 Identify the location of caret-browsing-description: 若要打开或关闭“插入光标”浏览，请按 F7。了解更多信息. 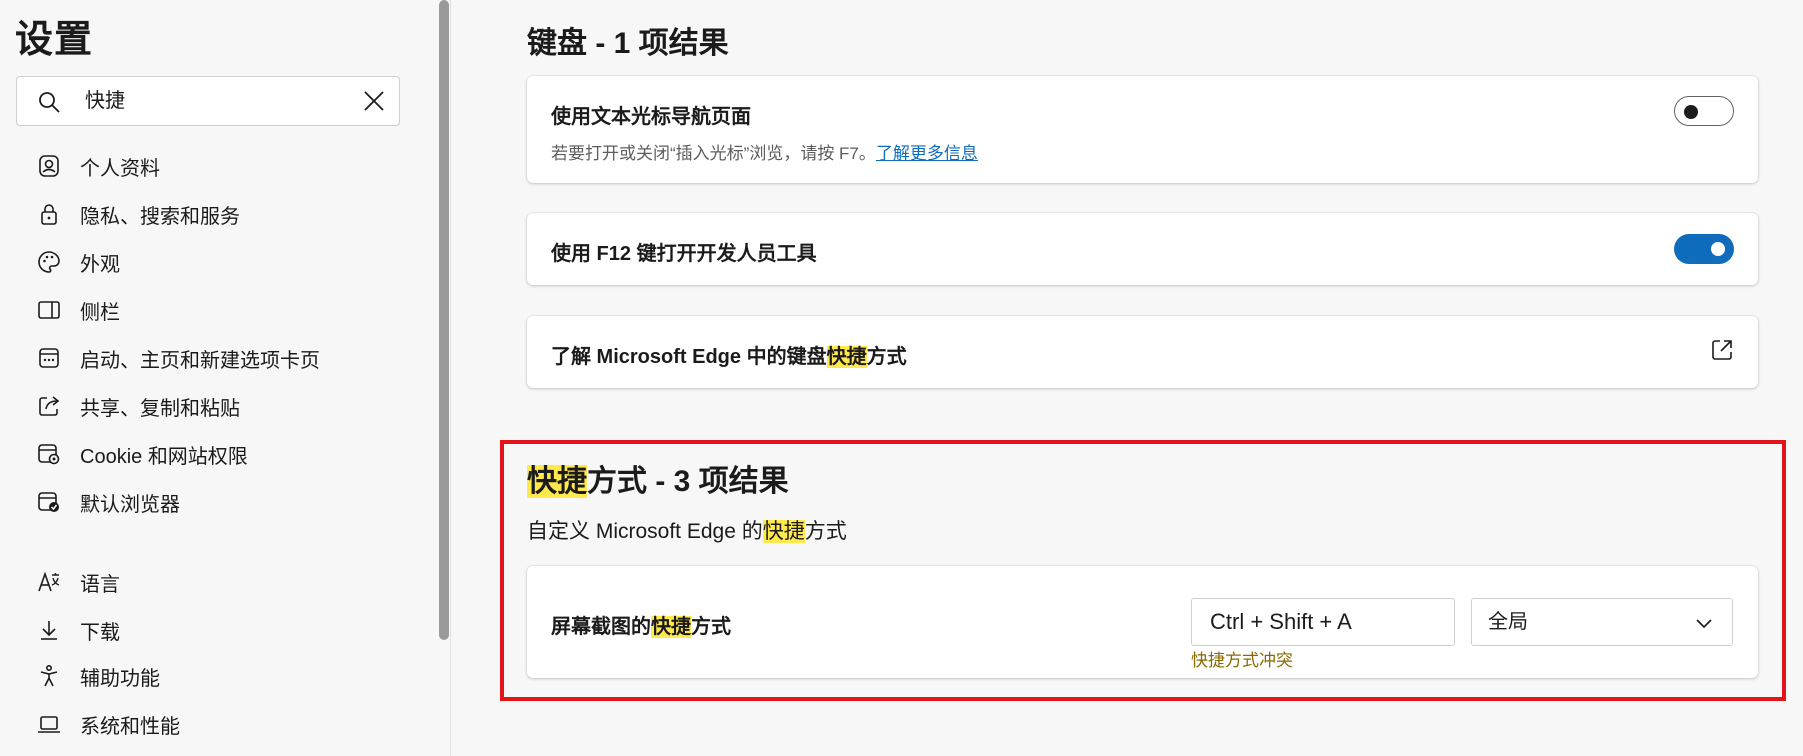
(764, 151).